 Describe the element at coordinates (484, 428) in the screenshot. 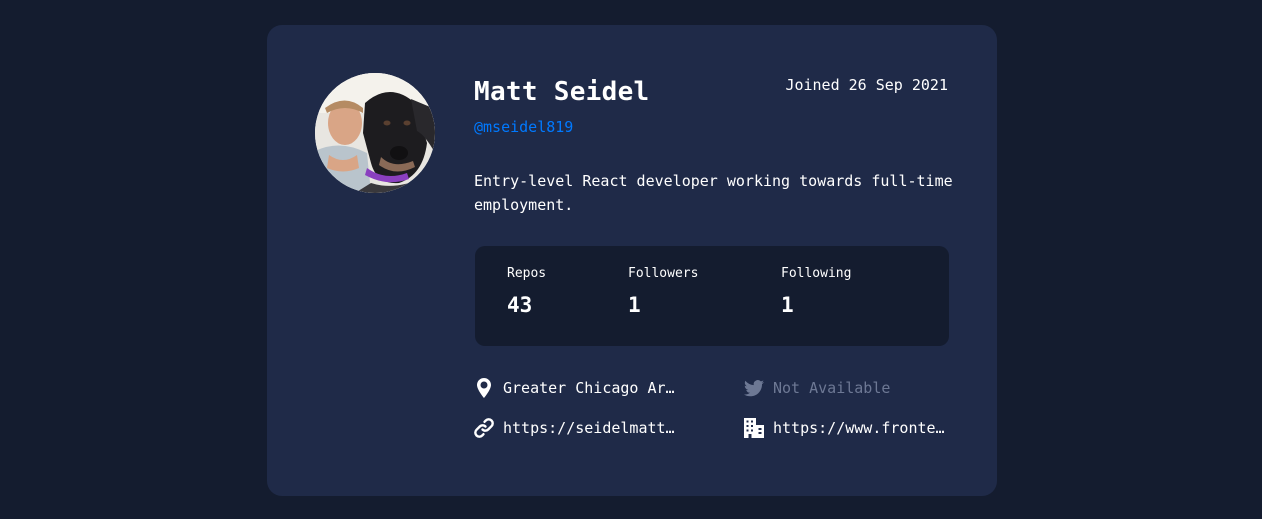

I see `link-icon` at that location.